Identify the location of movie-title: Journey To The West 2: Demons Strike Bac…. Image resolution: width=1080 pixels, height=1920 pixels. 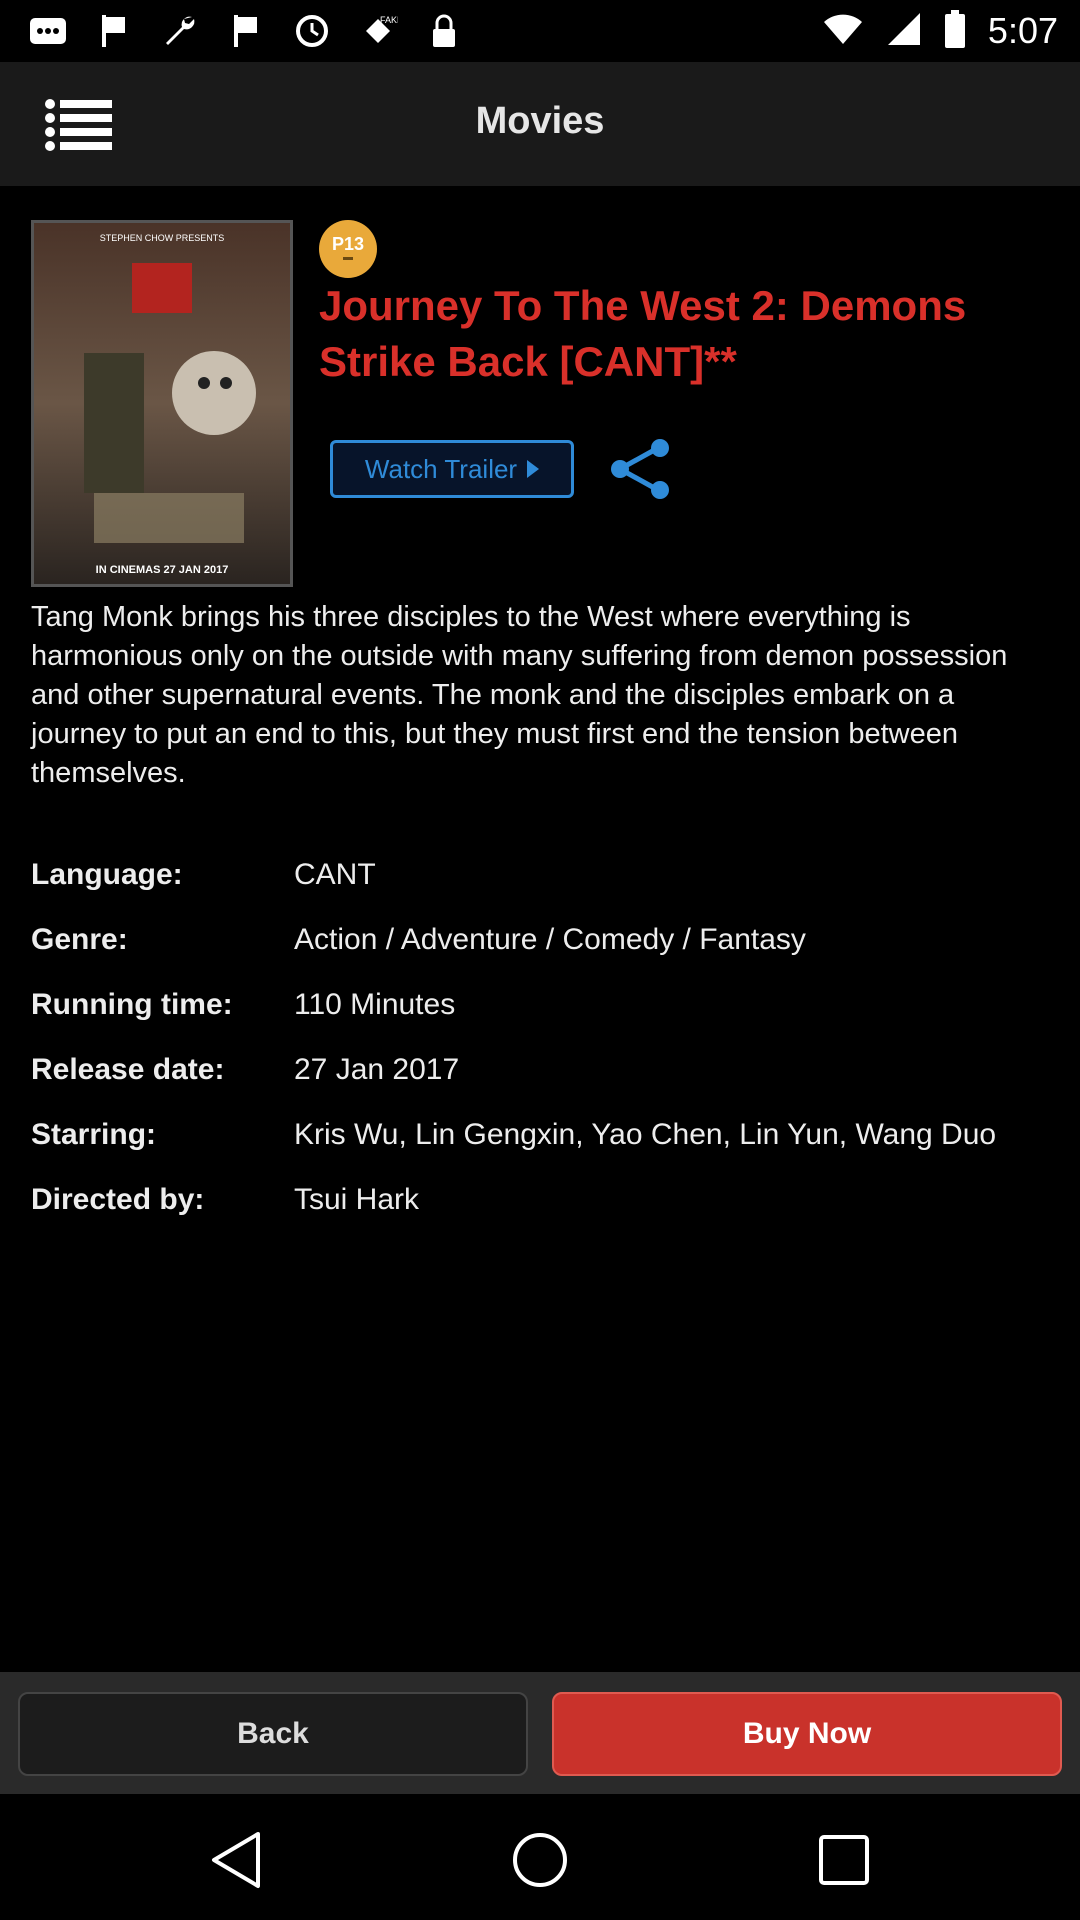
(643, 333).